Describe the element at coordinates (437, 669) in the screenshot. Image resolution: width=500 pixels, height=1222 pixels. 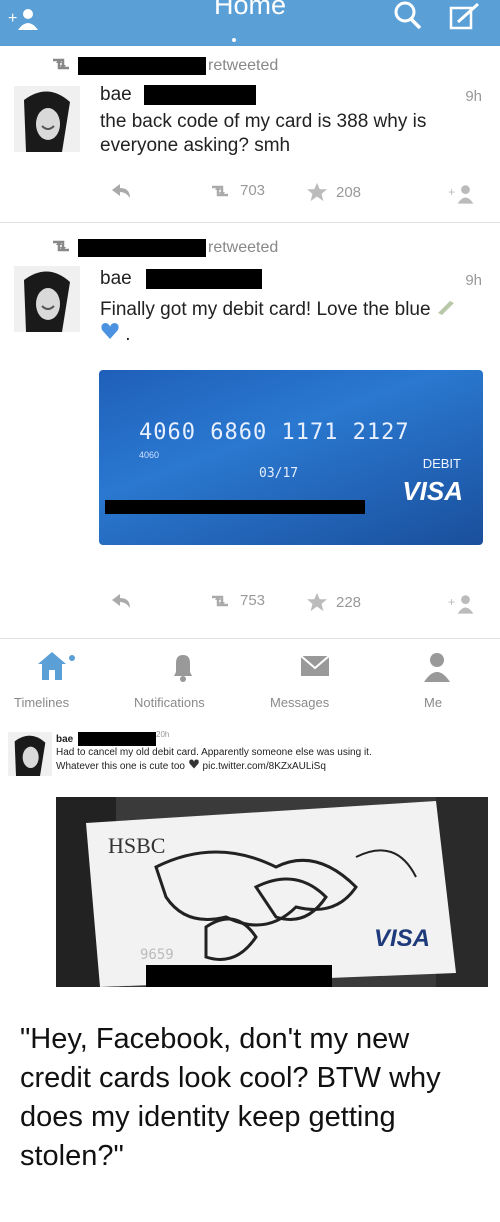
I see `person-icon` at that location.